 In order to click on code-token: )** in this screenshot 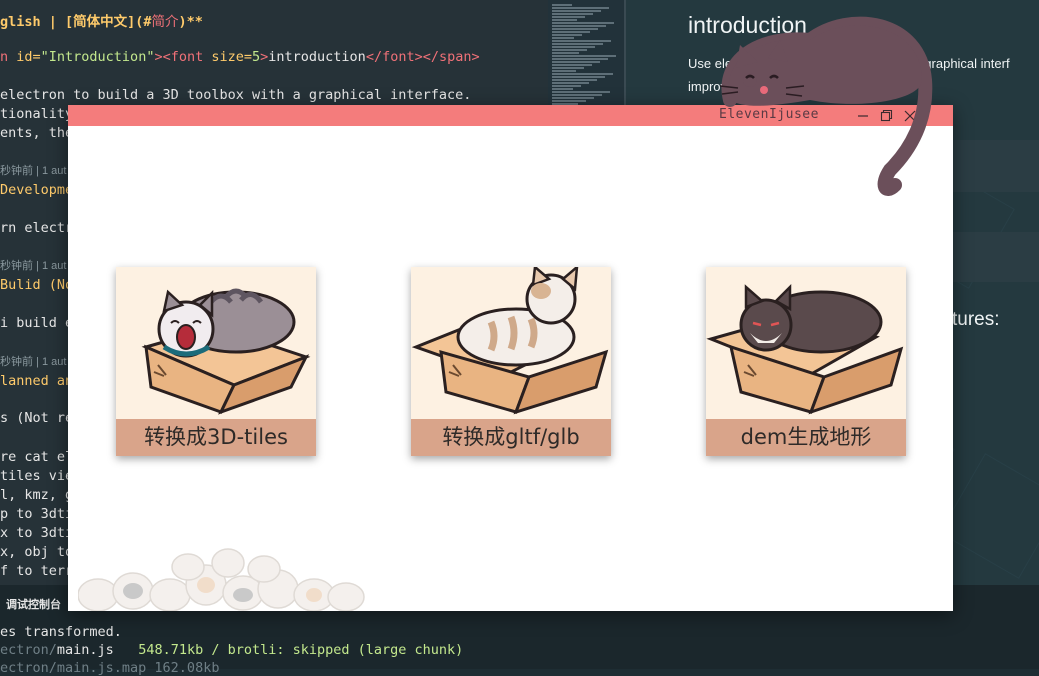, I will do `click(190, 22)`.